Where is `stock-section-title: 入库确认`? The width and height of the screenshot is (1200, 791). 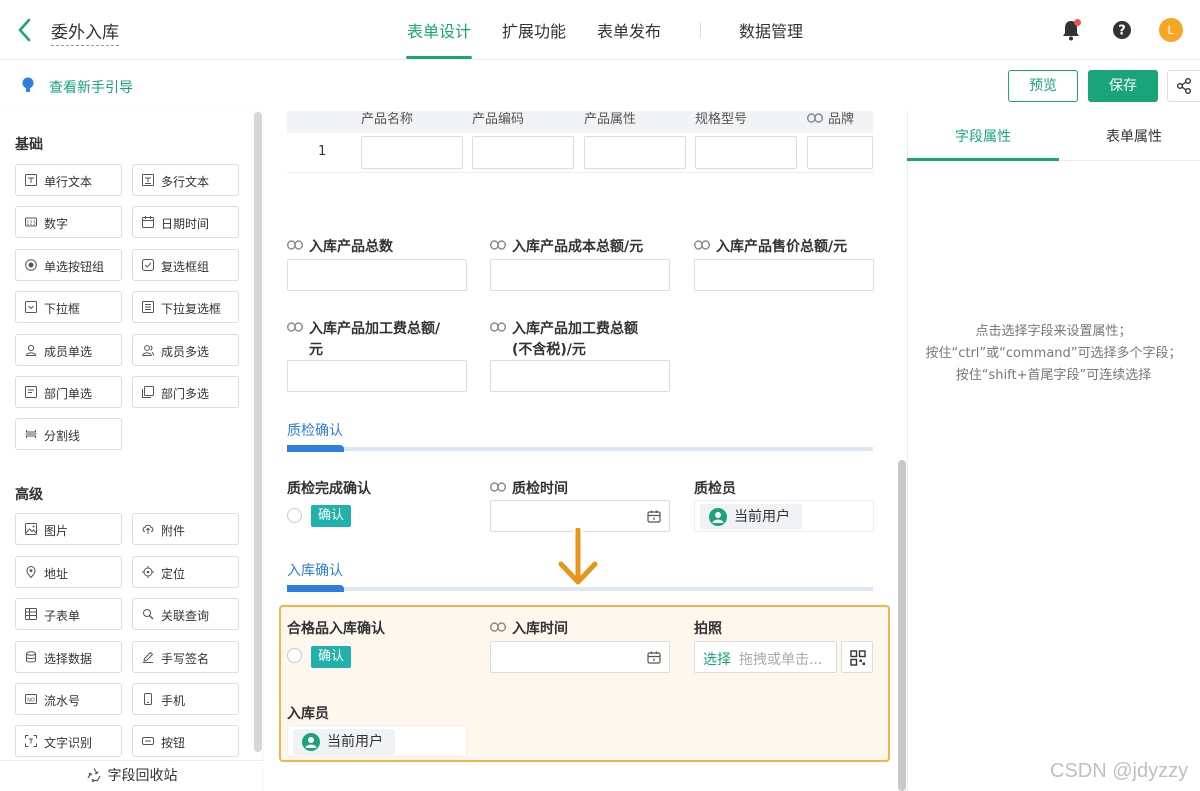
stock-section-title: 入库确认 is located at coordinates (315, 571).